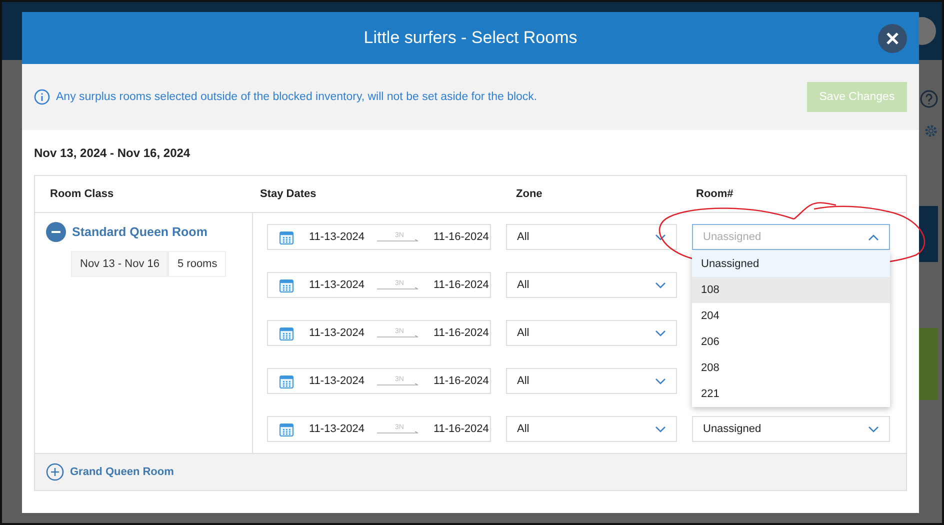 This screenshot has height=525, width=944. I want to click on dialog-title: Little surfers - Select Rooms, so click(471, 38).